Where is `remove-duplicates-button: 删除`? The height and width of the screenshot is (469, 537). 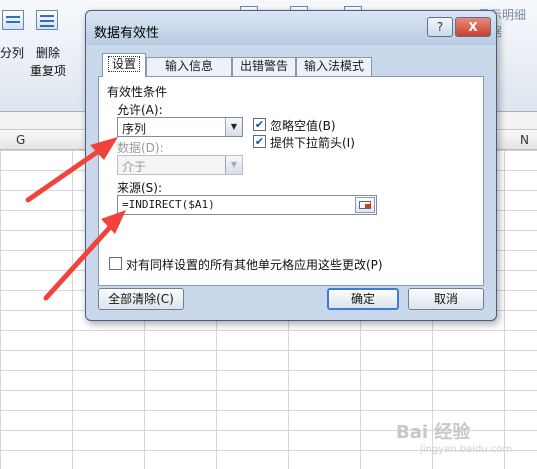
remove-duplicates-button: 删除 is located at coordinates (48, 52).